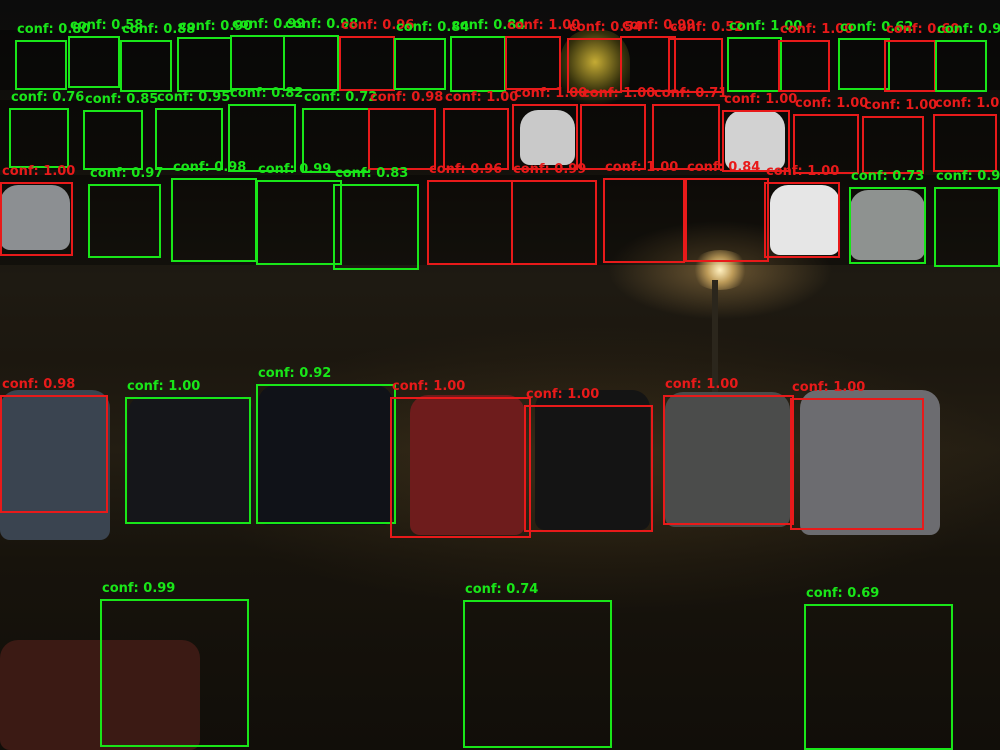 The height and width of the screenshot is (750, 1000). I want to click on detection-label: conf: 0.72, so click(341, 97).